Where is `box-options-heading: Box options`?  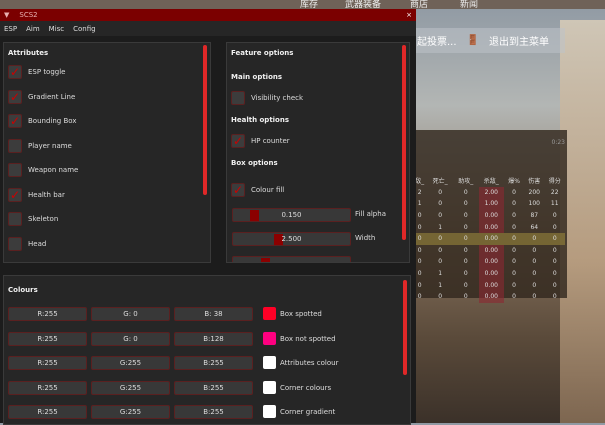 box-options-heading: Box options is located at coordinates (254, 163).